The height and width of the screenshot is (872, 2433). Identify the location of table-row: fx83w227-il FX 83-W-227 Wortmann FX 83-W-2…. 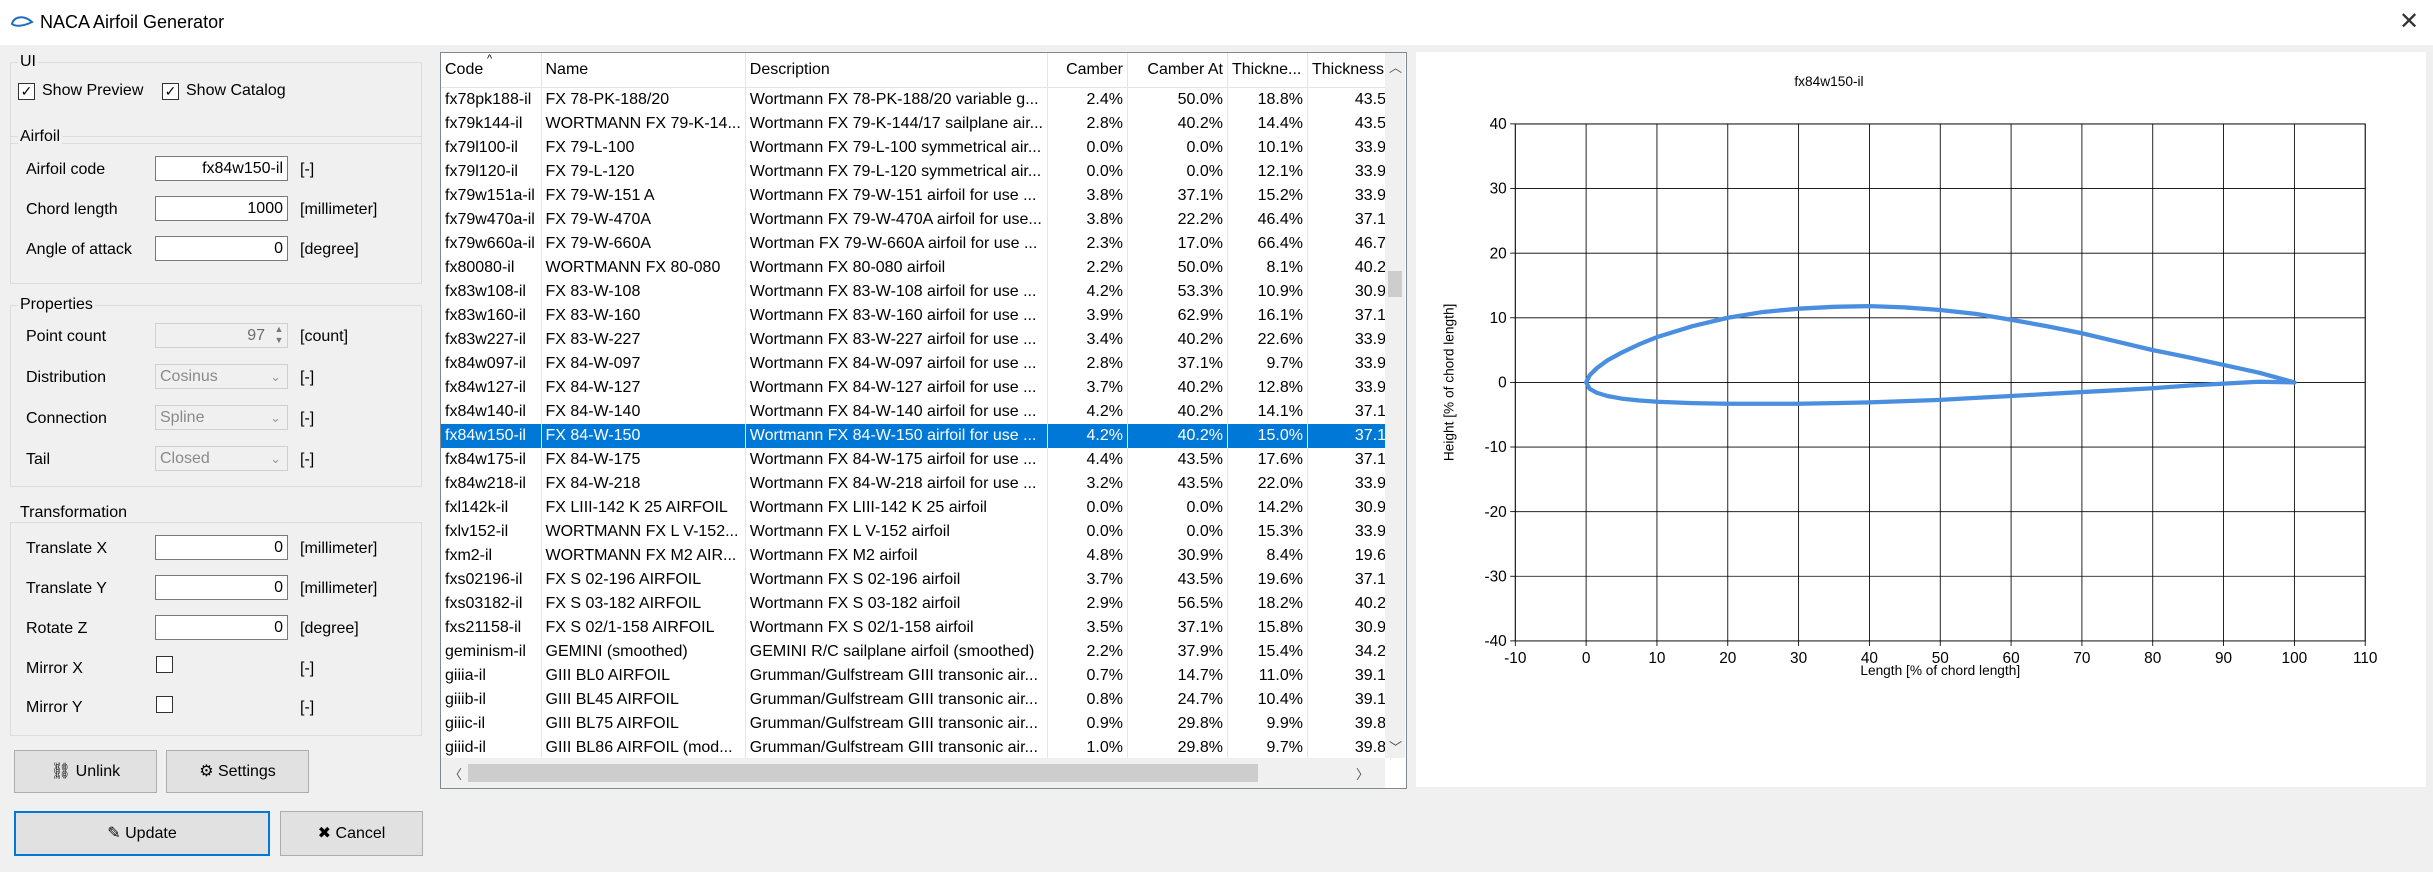
(916, 340).